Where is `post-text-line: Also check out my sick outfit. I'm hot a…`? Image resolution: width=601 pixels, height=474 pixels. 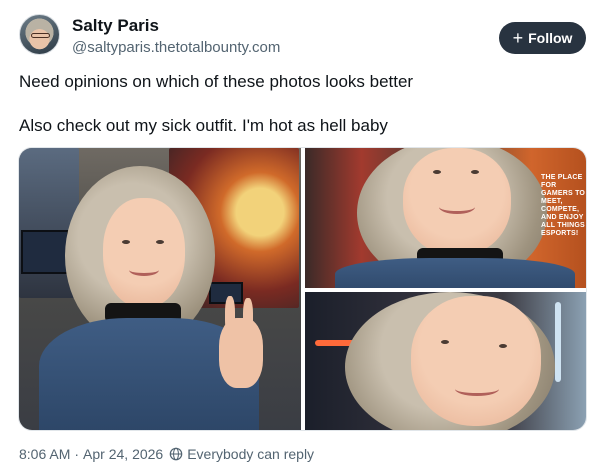 post-text-line: Also check out my sick outfit. I'm hot a… is located at coordinates (203, 125).